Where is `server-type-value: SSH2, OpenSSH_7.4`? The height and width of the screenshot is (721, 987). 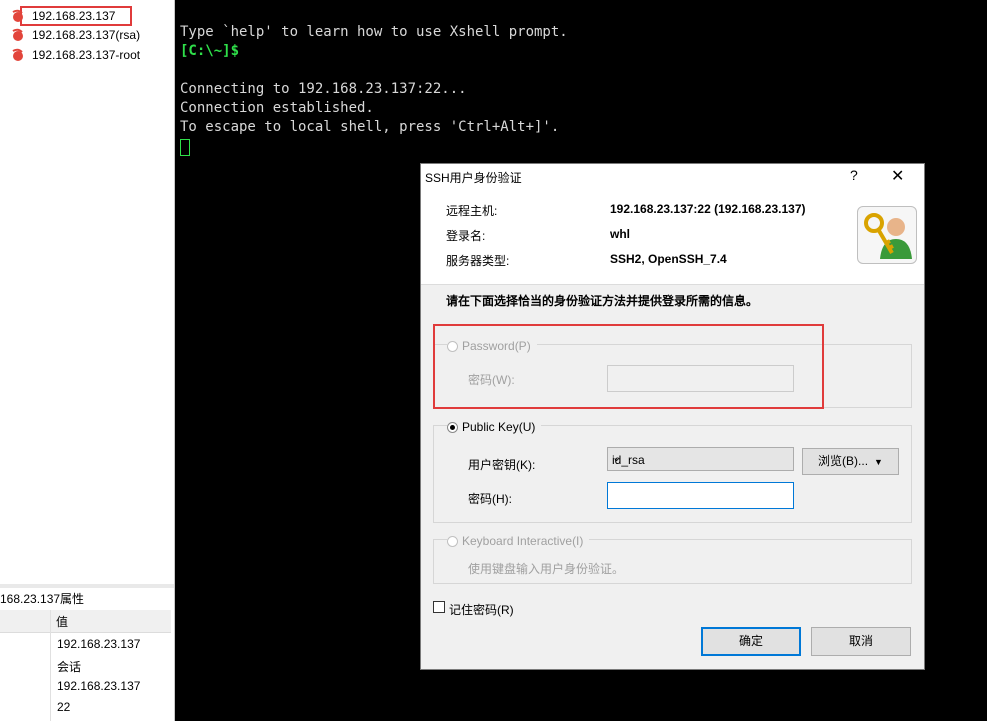
server-type-value: SSH2, OpenSSH_7.4 is located at coordinates (668, 259).